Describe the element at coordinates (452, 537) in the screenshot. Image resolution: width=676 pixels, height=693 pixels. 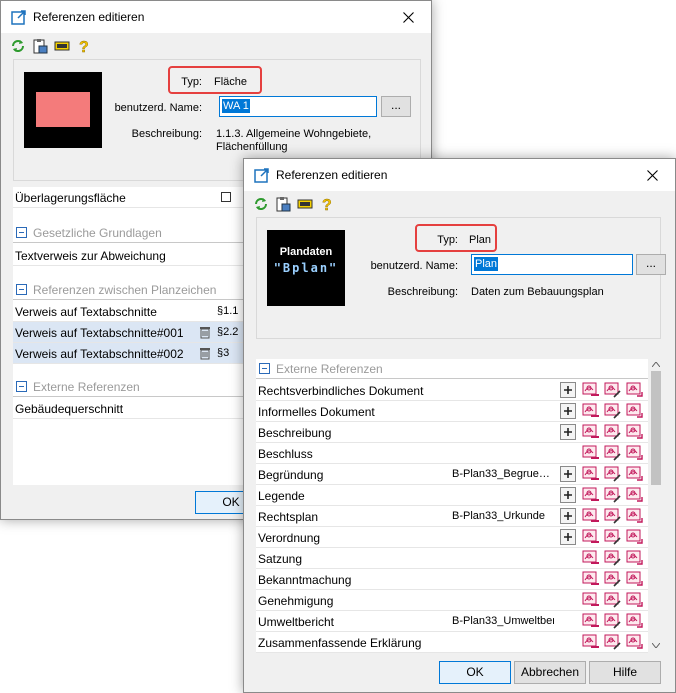
I see `ext-row: Verordnung` at that location.